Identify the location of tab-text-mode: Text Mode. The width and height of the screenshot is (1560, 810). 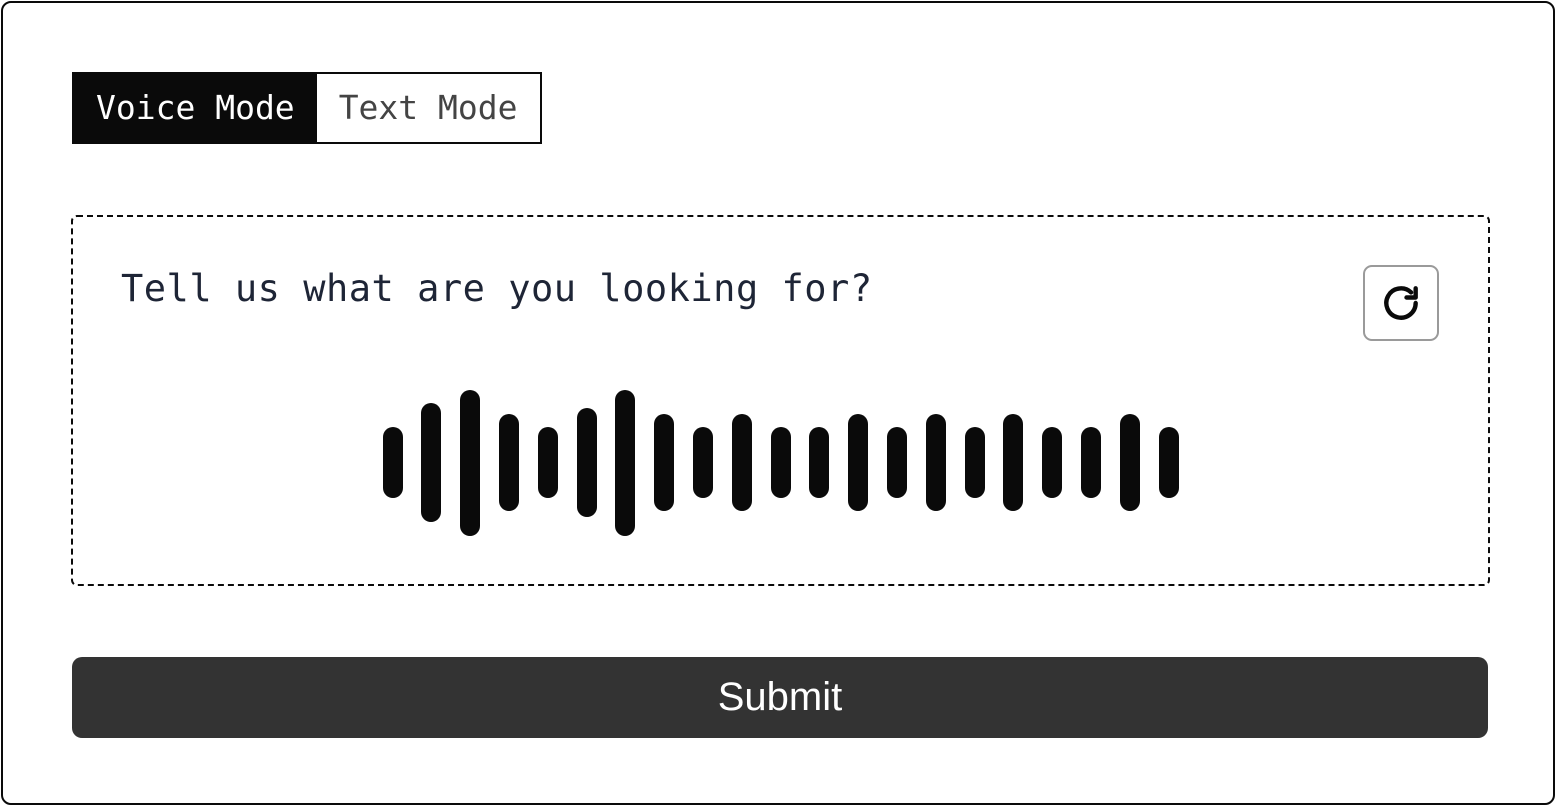
(428, 108).